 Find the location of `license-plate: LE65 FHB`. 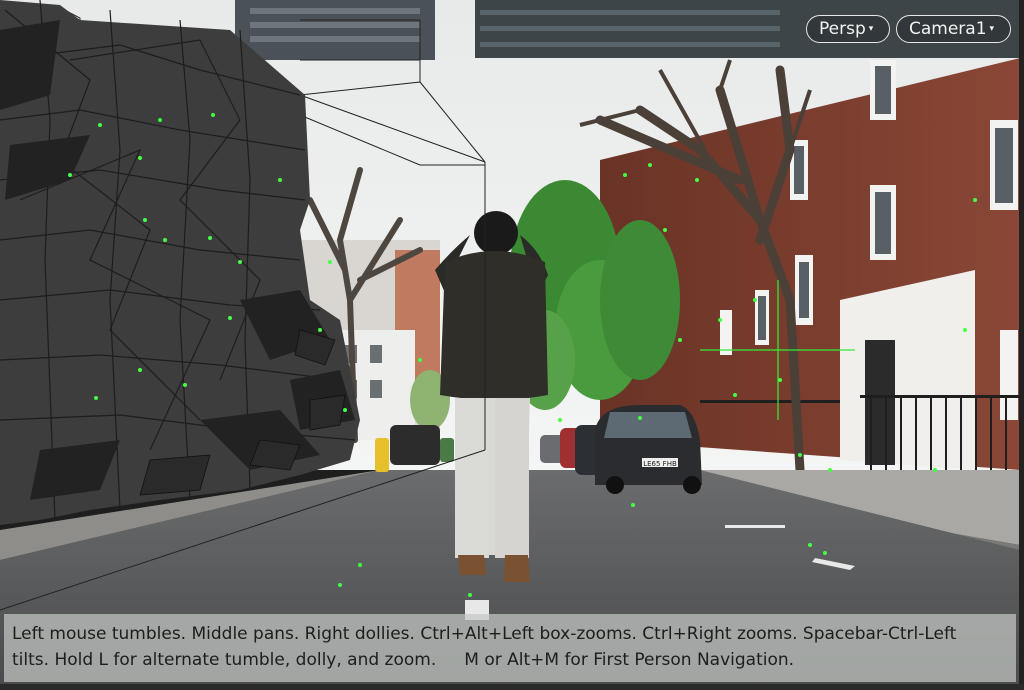

license-plate: LE65 FHB is located at coordinates (660, 464).